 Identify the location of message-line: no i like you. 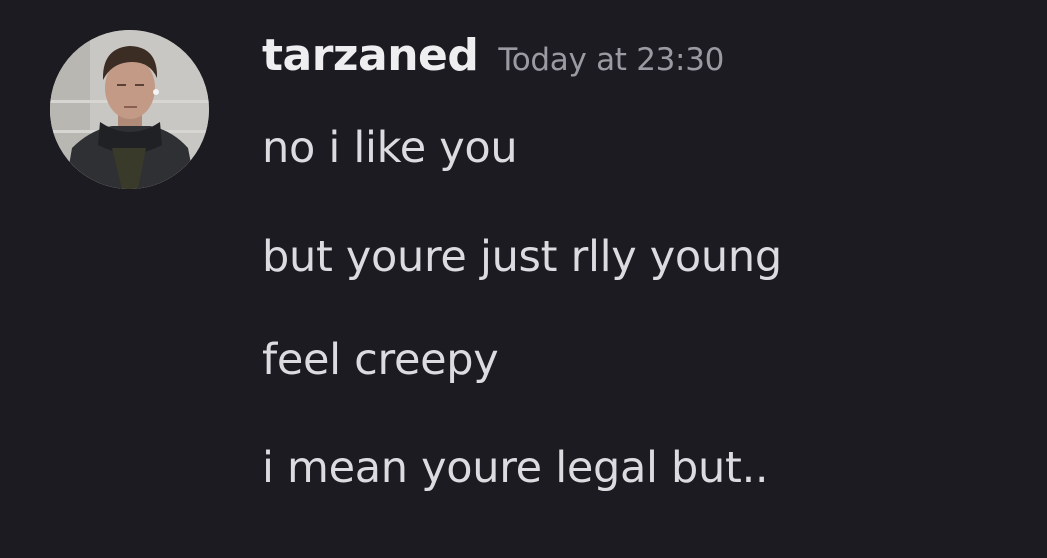
(390, 148).